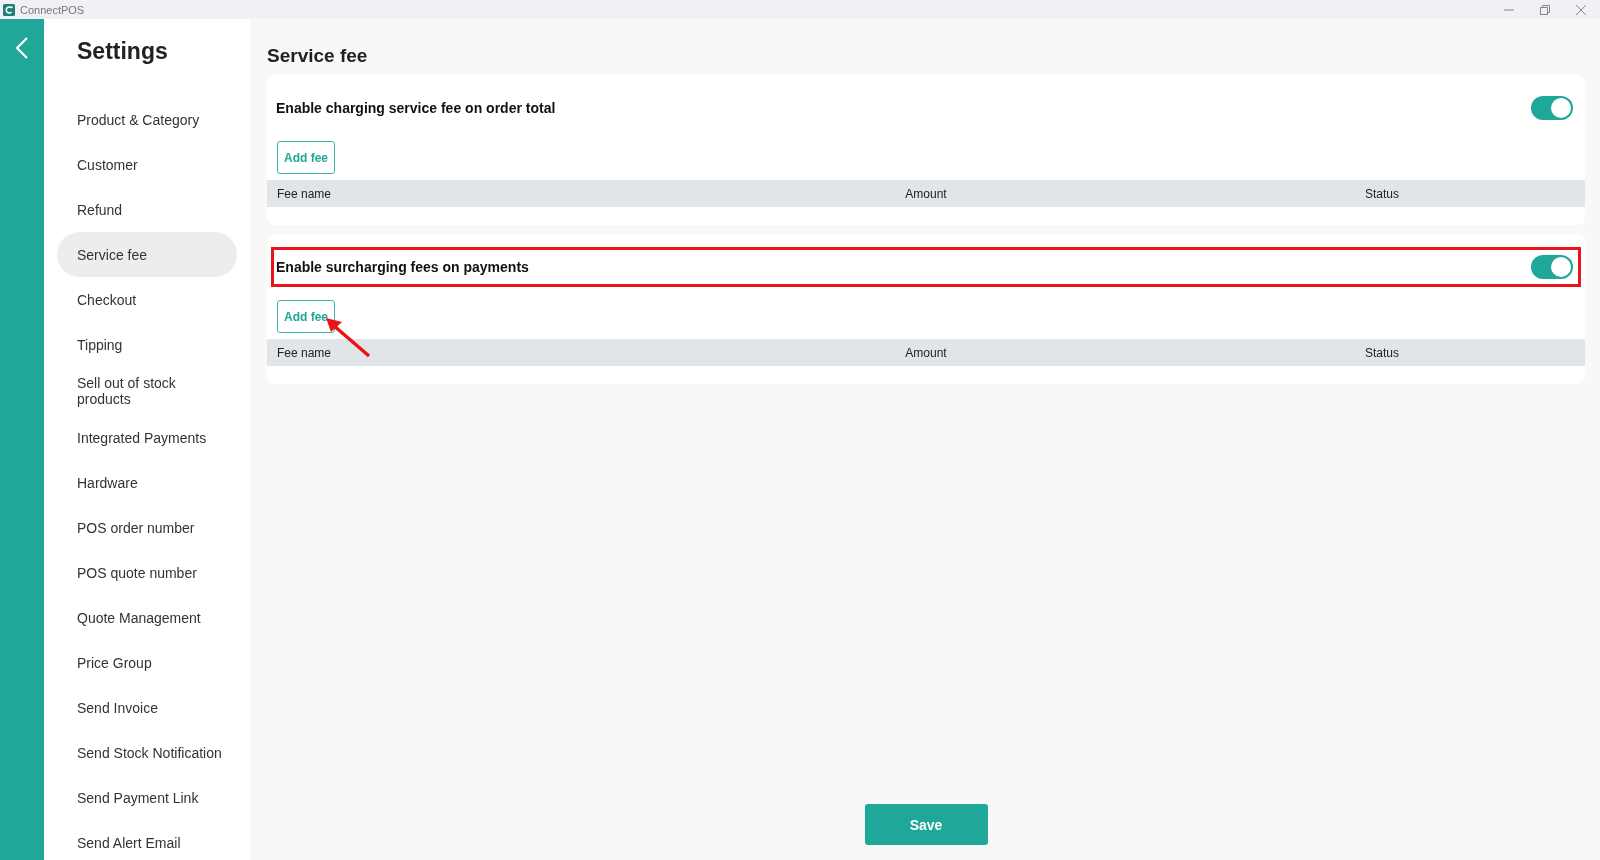 The image size is (1600, 860). What do you see at coordinates (147, 752) in the screenshot?
I see `sidebar-item: Send Stock Notification` at bounding box center [147, 752].